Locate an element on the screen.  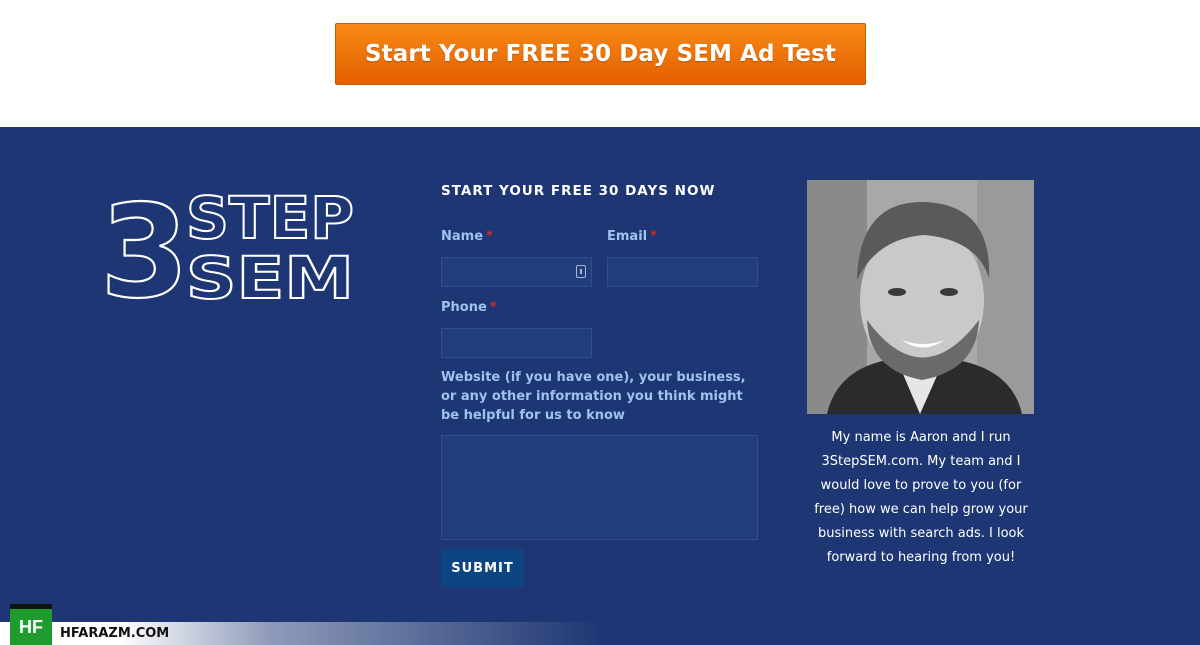
contact-card-icon is located at coordinates (581, 271).